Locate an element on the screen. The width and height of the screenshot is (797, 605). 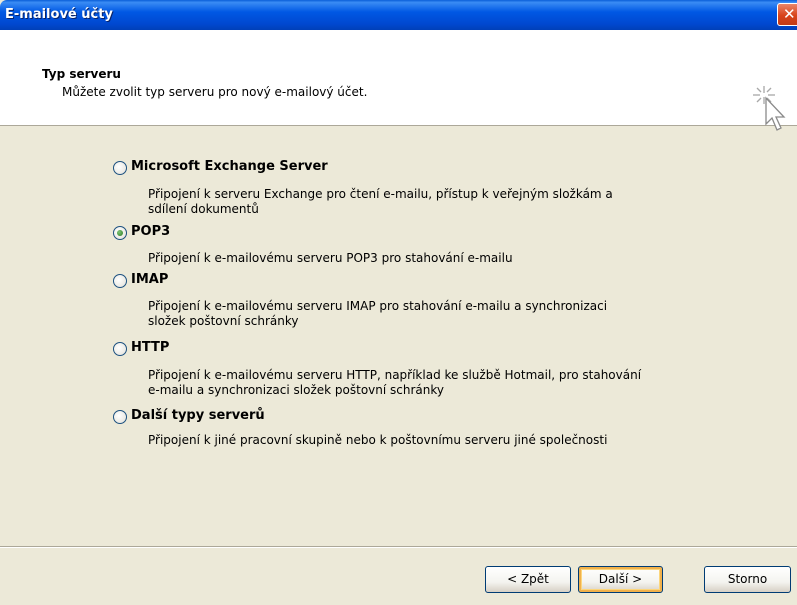
option-label: POP3 is located at coordinates (150, 231).